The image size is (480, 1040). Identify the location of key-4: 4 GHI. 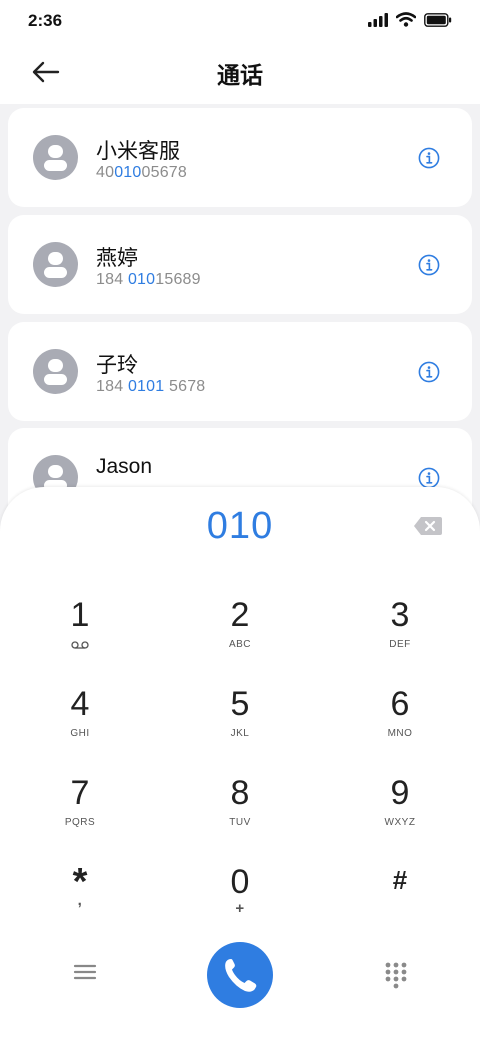
(80, 726).